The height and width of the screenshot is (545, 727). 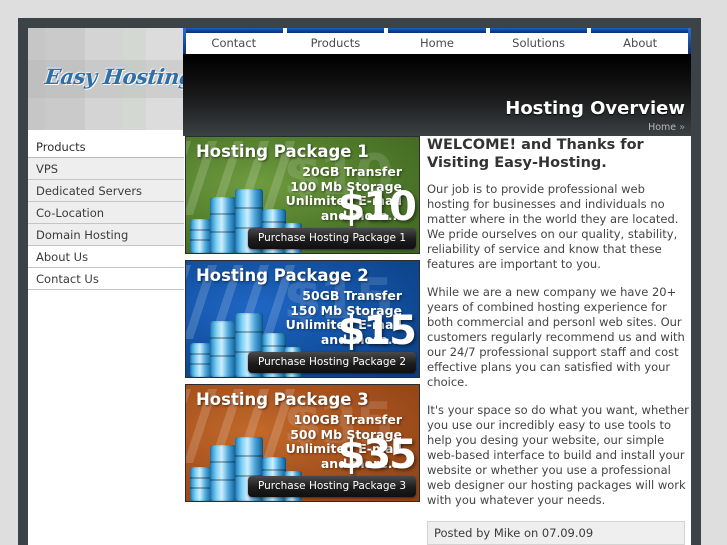 What do you see at coordinates (347, 419) in the screenshot?
I see `package-transfer-3: 100GB Transfer` at bounding box center [347, 419].